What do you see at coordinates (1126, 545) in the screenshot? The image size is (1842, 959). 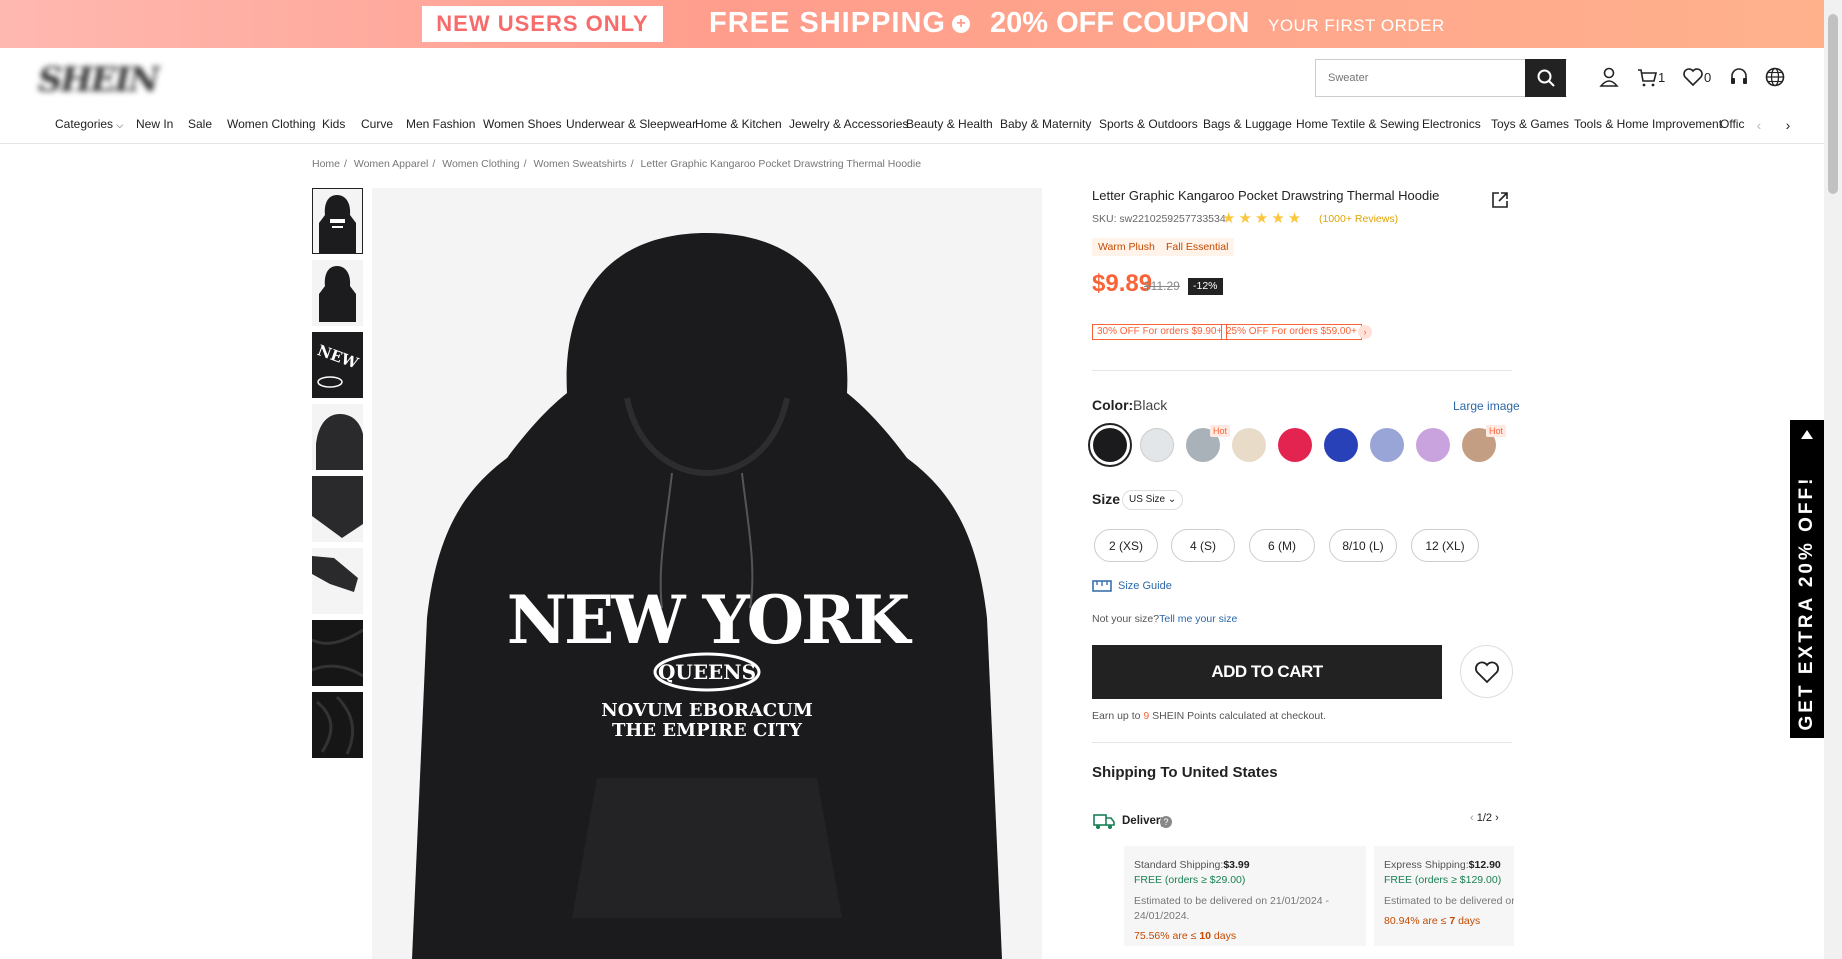 I see `size-option: 2 (XS)` at bounding box center [1126, 545].